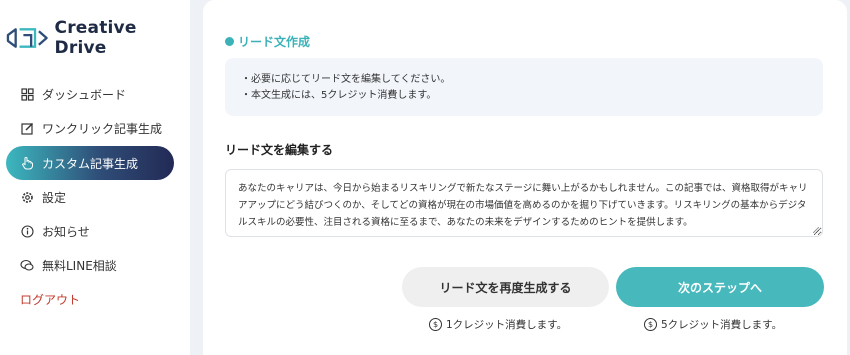 This screenshot has height=355, width=850. What do you see at coordinates (27, 163) in the screenshot?
I see `pointer-hand-icon` at bounding box center [27, 163].